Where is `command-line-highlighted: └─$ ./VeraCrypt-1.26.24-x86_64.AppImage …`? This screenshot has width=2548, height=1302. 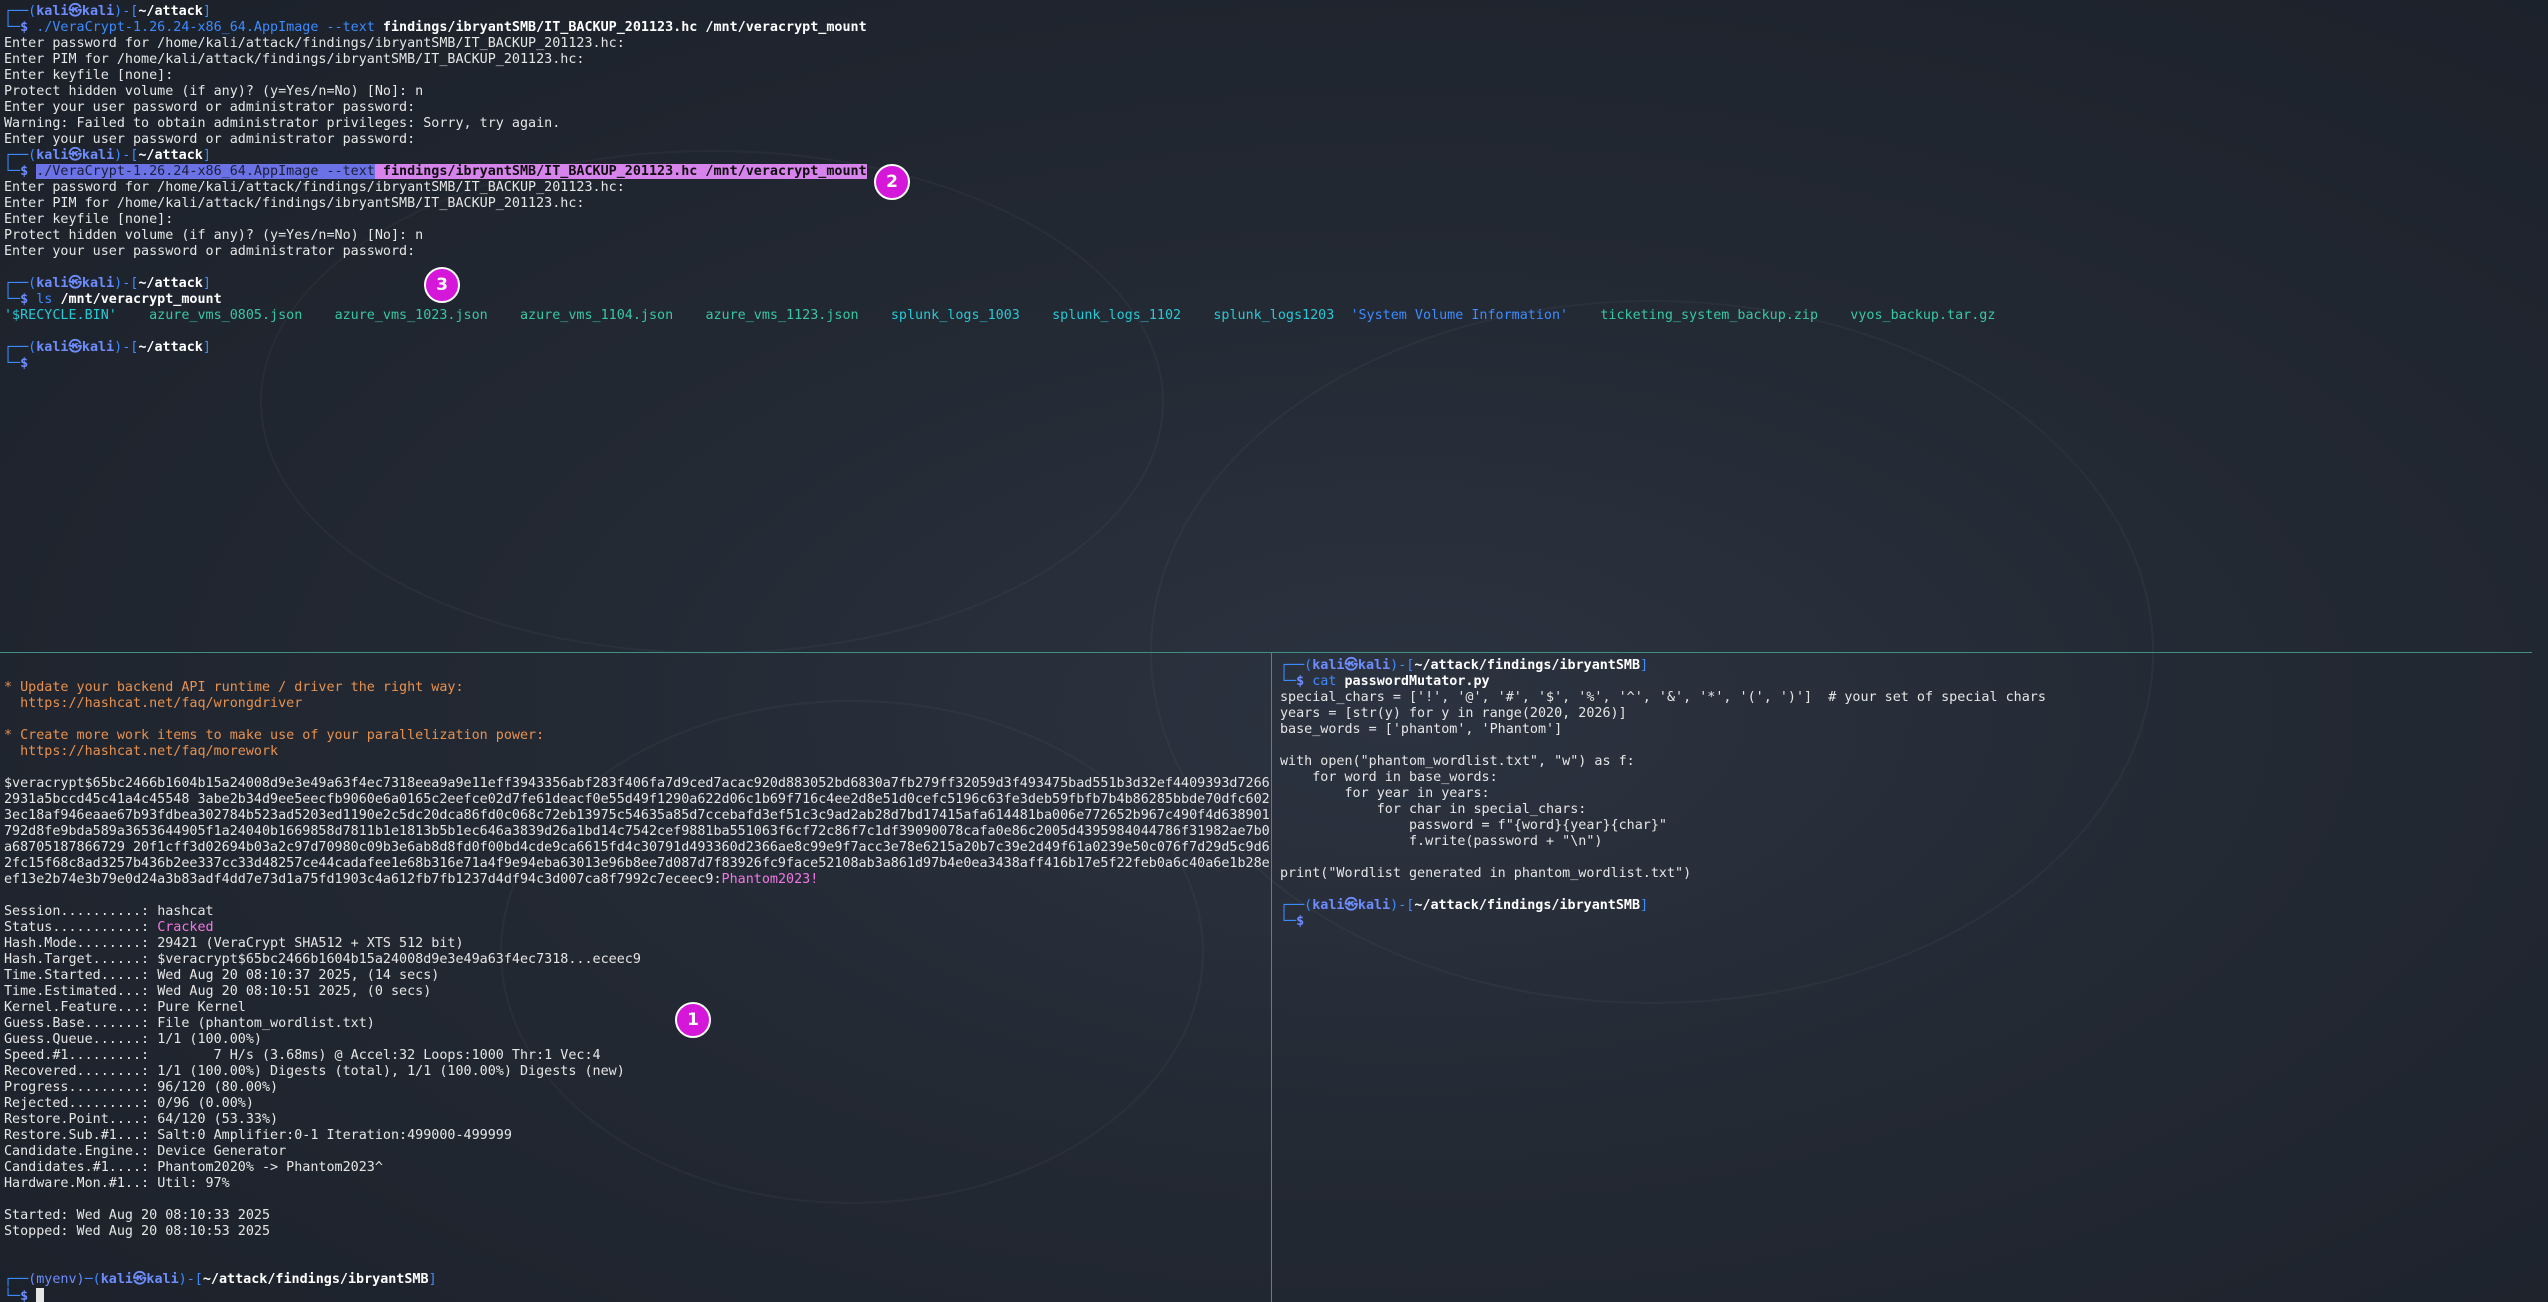 command-line-highlighted: └─$ ./VeraCrypt-1.26.24-x86_64.AppImage … is located at coordinates (1274, 172).